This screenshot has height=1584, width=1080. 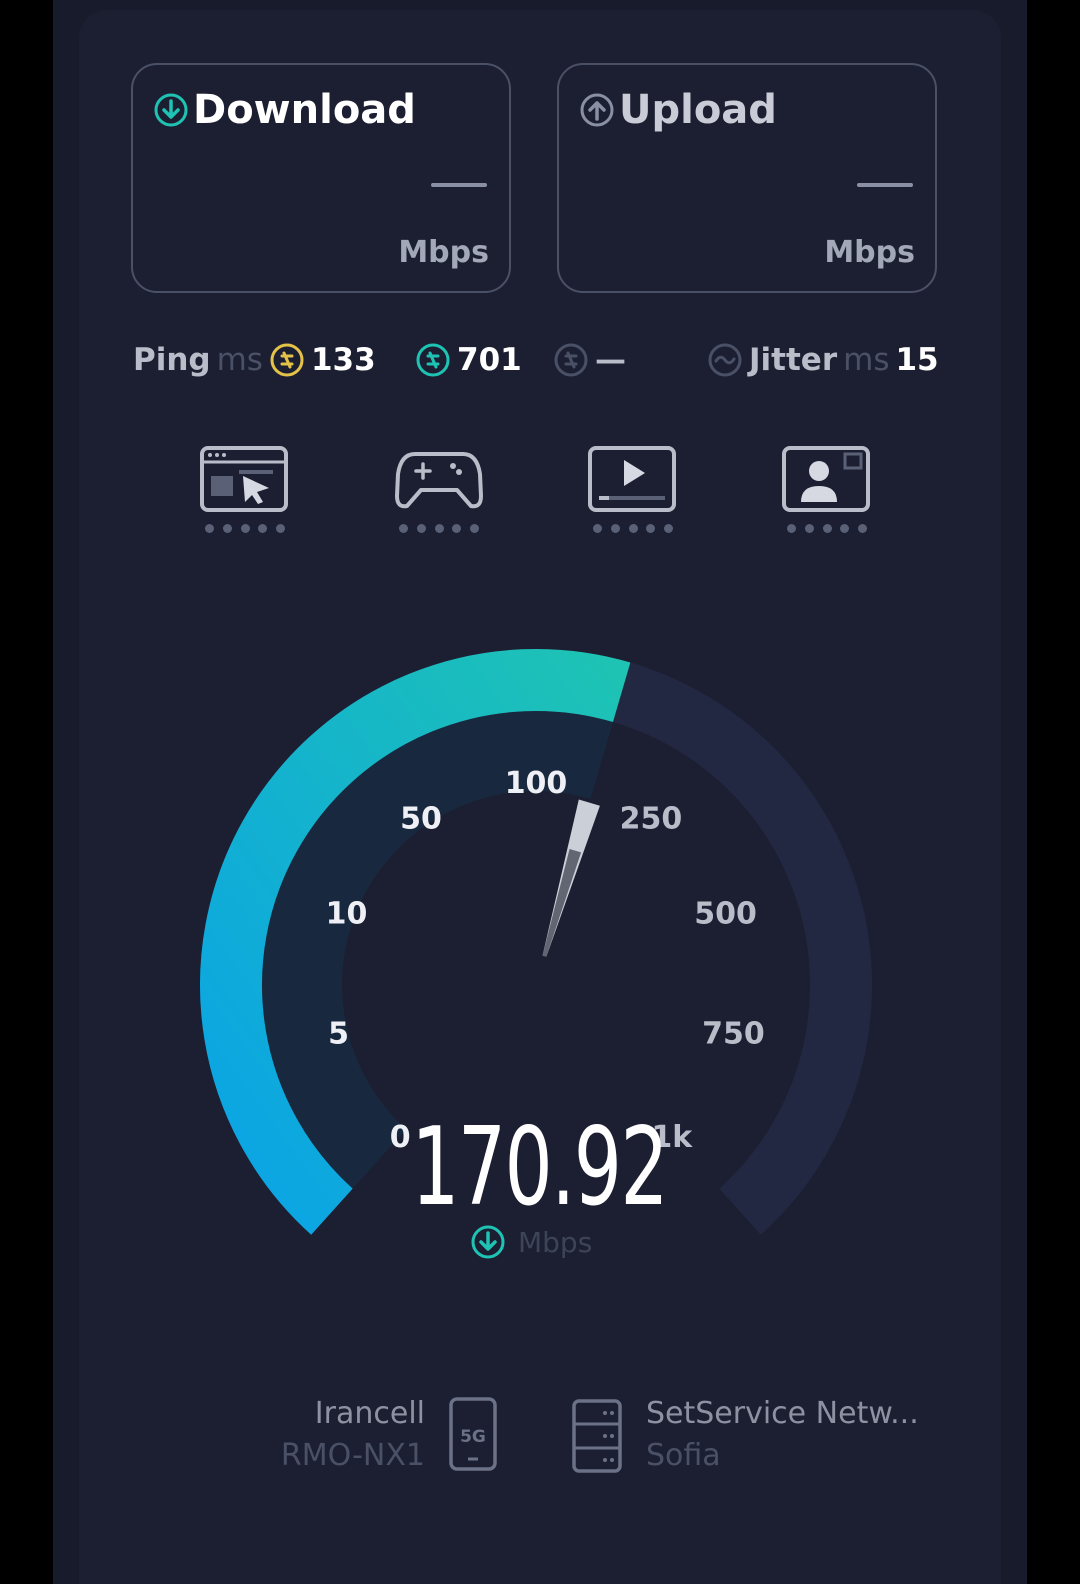 I want to click on provider-name: Irancell, so click(x=369, y=1413).